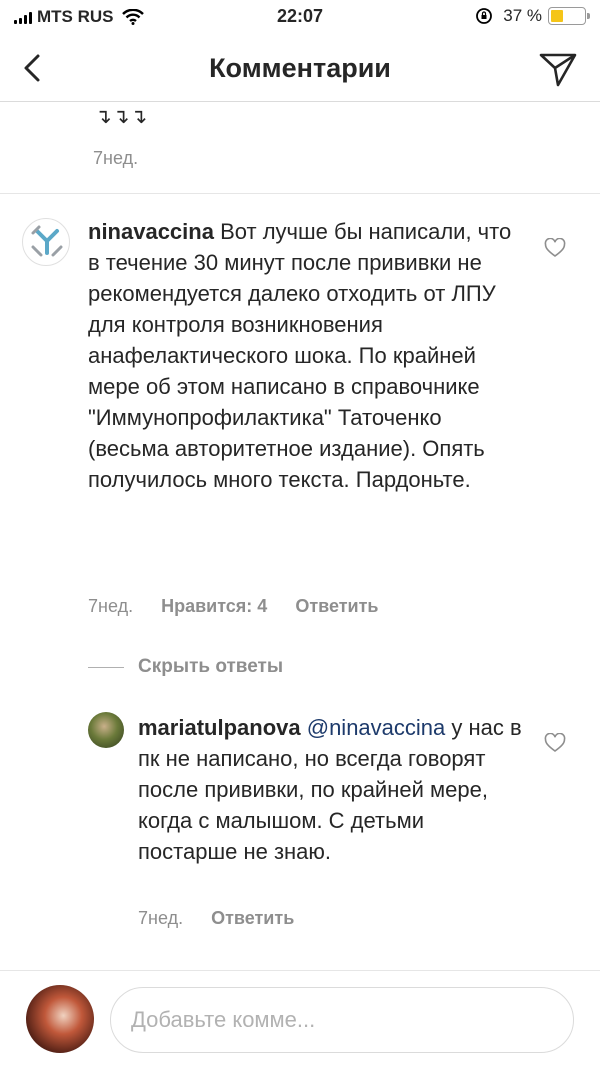 The image size is (600, 1066). Describe the element at coordinates (211, 666) in the screenshot. I see `hide-replies-label: Скрыть ответы` at that location.